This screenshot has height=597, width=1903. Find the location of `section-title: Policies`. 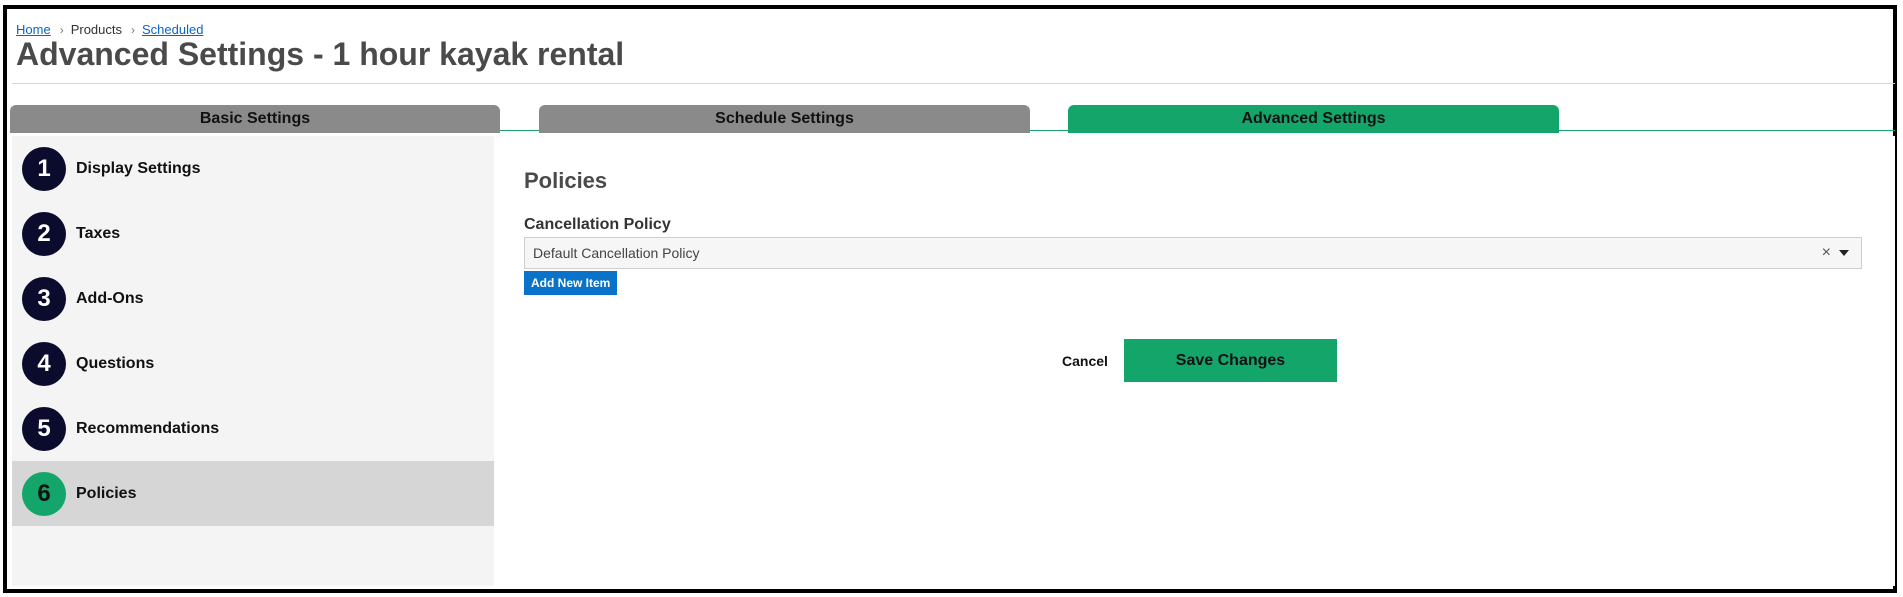

section-title: Policies is located at coordinates (566, 180).